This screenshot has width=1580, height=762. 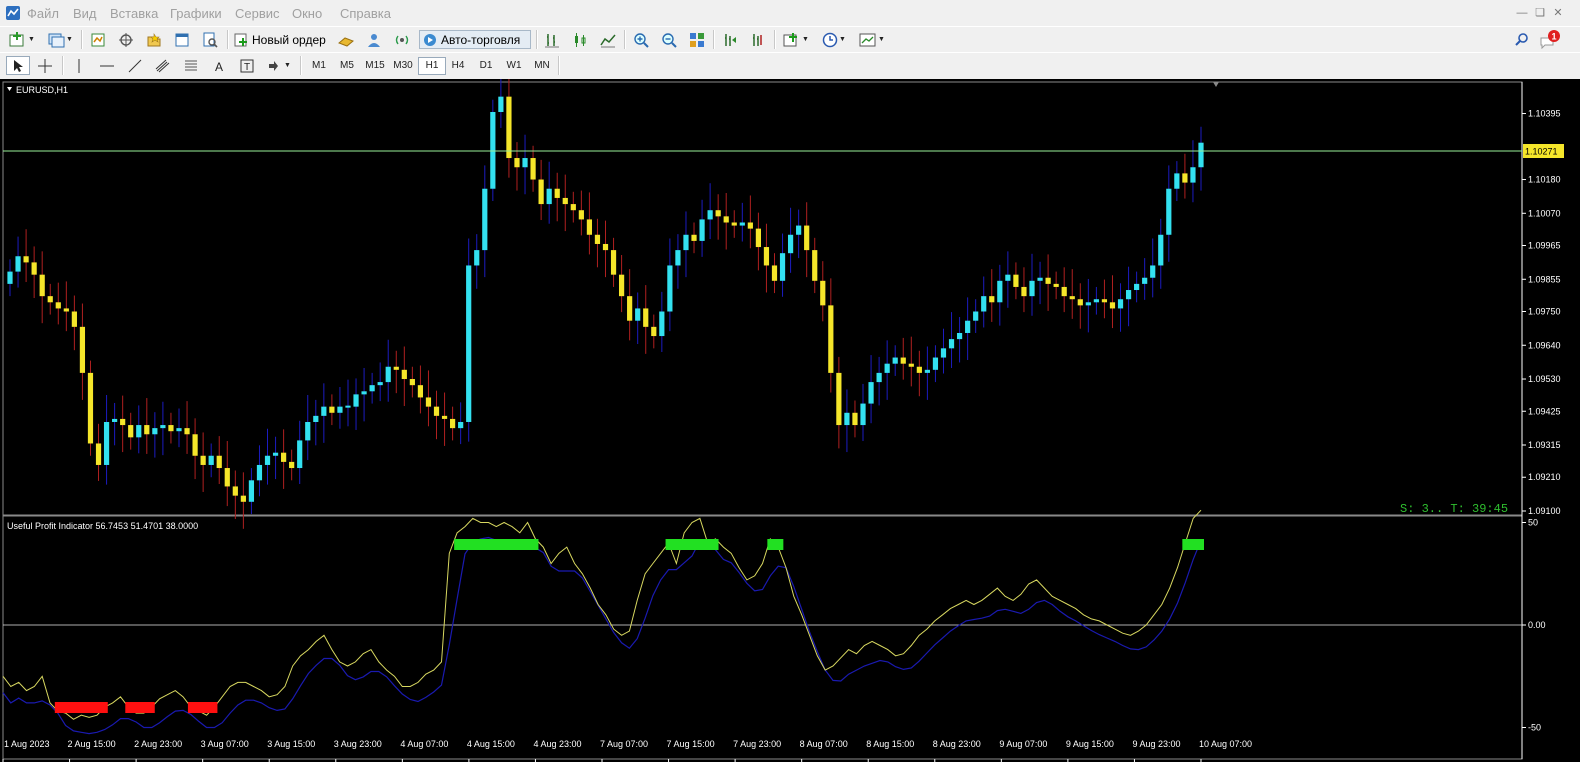 I want to click on time-axis-label: 3 Aug 23:00, so click(x=358, y=744).